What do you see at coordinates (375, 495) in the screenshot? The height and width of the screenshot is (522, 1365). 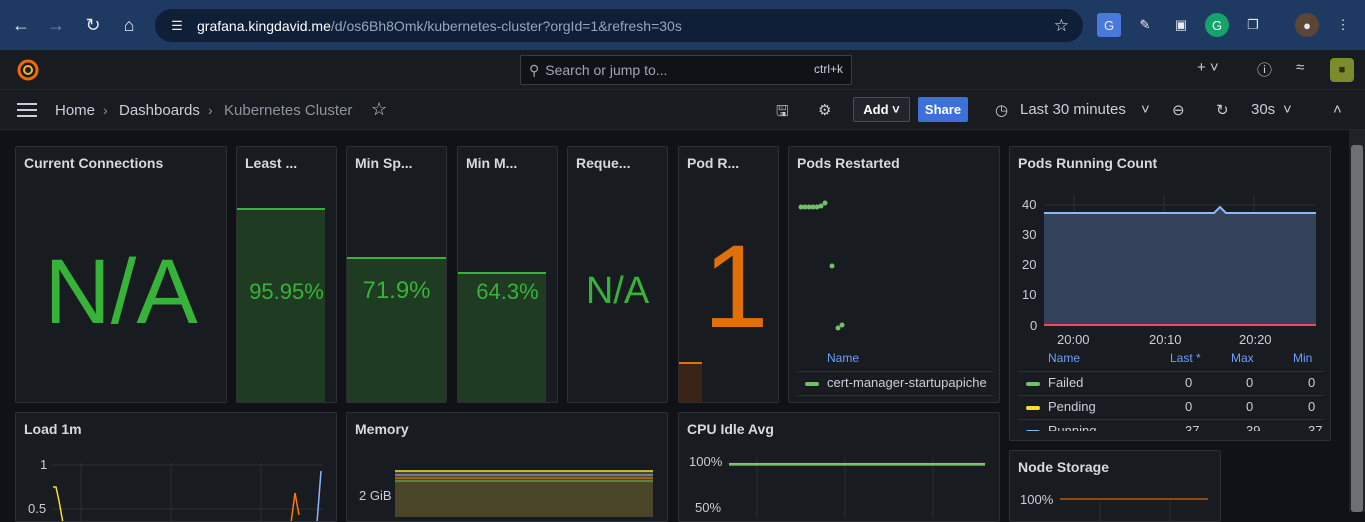 I see `y-tick: 2 GiB` at bounding box center [375, 495].